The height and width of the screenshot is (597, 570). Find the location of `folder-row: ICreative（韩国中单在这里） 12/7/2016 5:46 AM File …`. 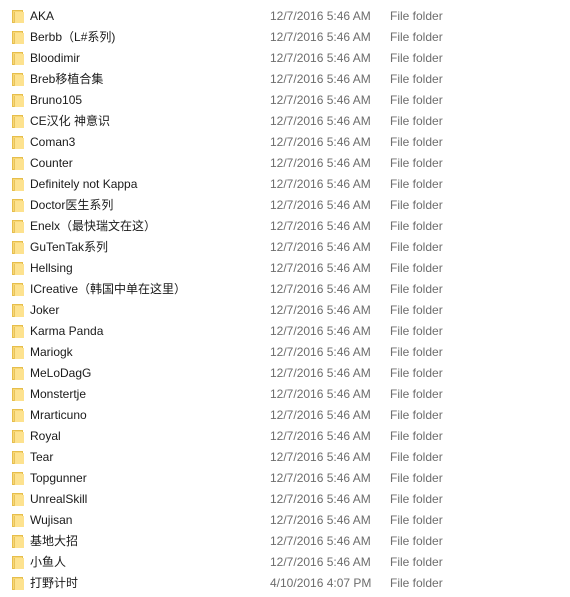

folder-row: ICreative（韩国中单在这里） 12/7/2016 5:46 AM File … is located at coordinates (285, 289).